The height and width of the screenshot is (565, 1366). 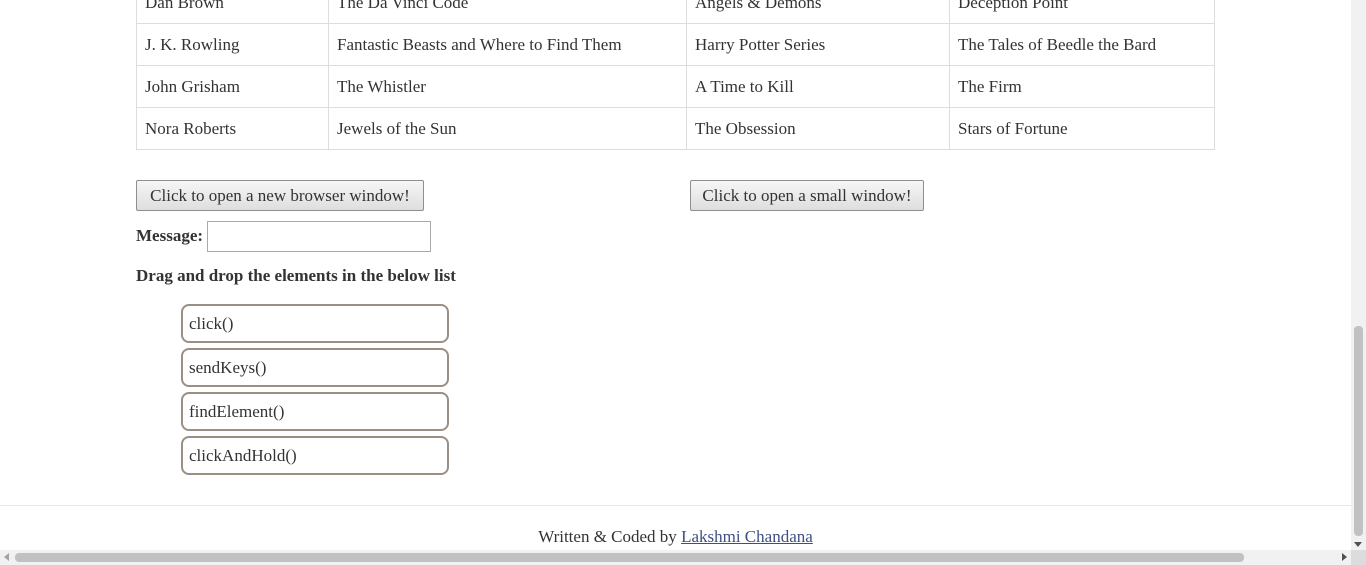 What do you see at coordinates (315, 455) in the screenshot?
I see `draggable-item-clickandhold: clickAndHold()` at bounding box center [315, 455].